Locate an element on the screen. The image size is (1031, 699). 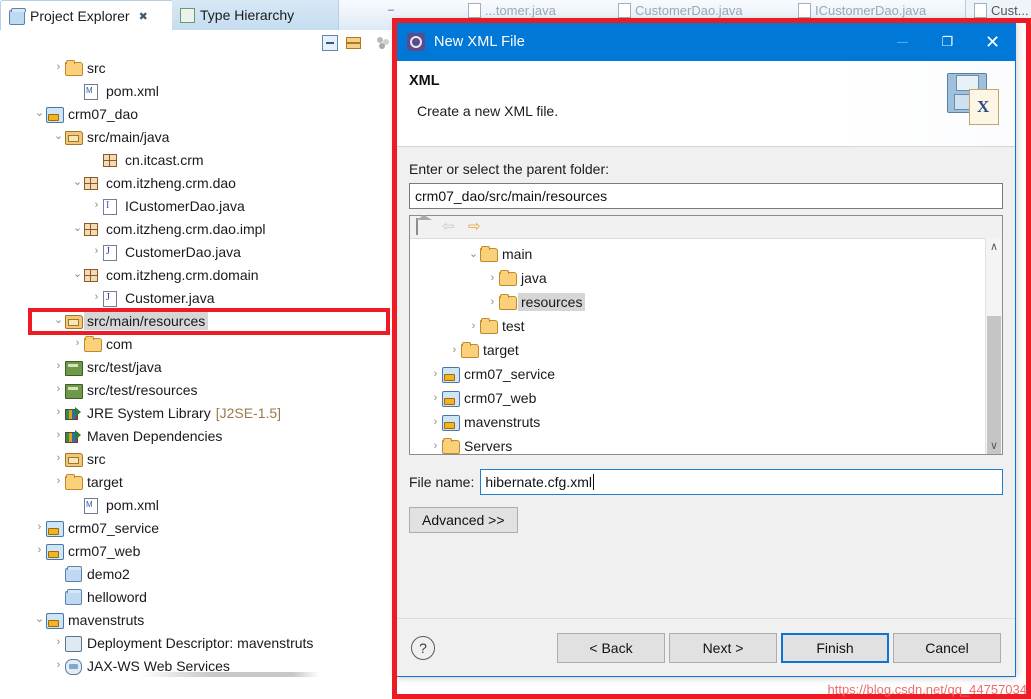
tree-row: helloword is located at coordinates (200, 596).